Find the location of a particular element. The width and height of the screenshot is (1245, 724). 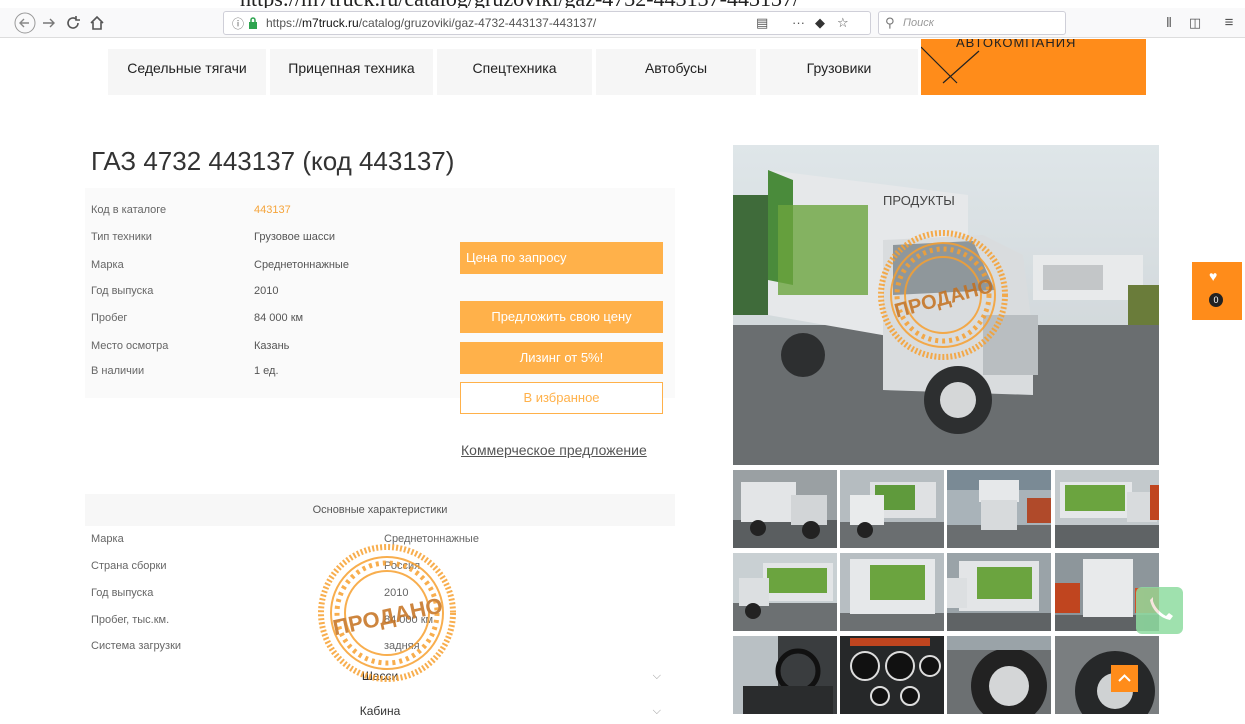

search-placeholder: Поиск is located at coordinates (918, 23).